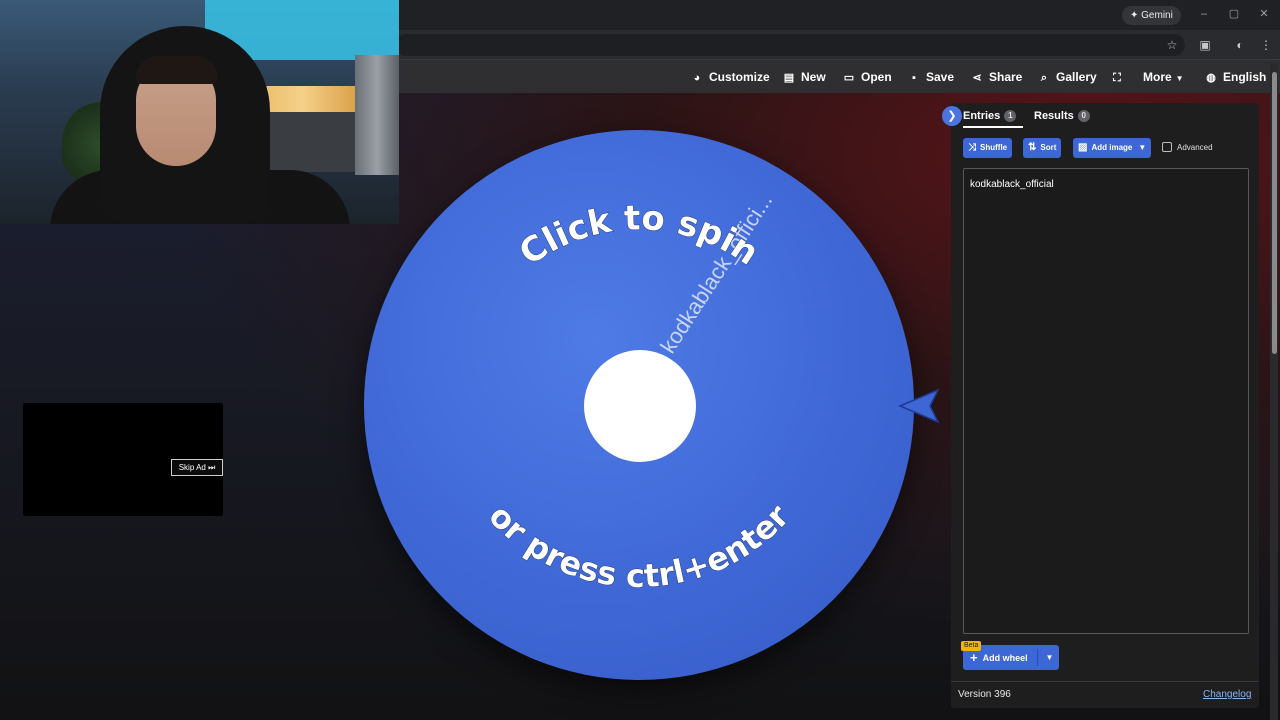  What do you see at coordinates (1151, 15) in the screenshot?
I see `gemini-button: ✦ Gemini` at bounding box center [1151, 15].